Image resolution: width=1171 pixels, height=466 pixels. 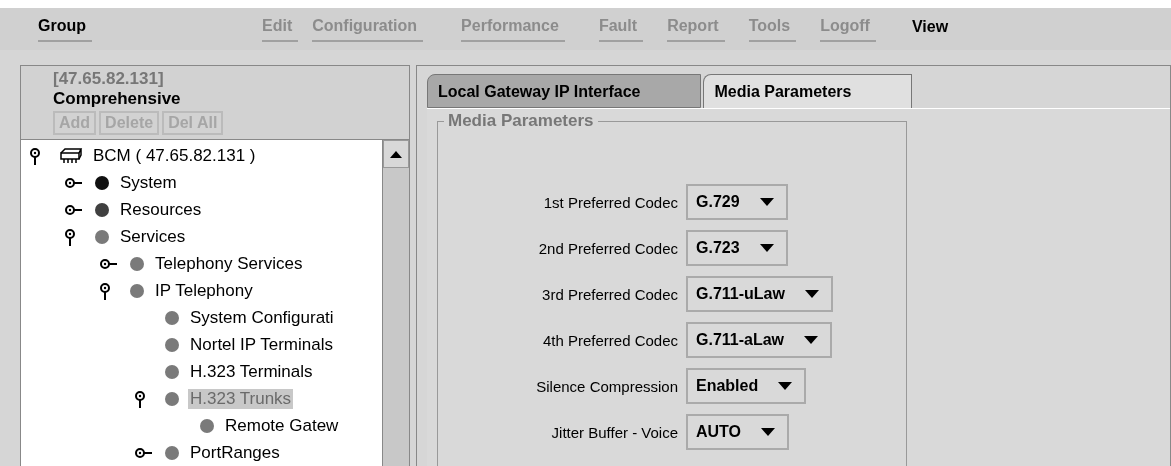 What do you see at coordinates (229, 263) in the screenshot?
I see `tree-item: Telephony Services` at bounding box center [229, 263].